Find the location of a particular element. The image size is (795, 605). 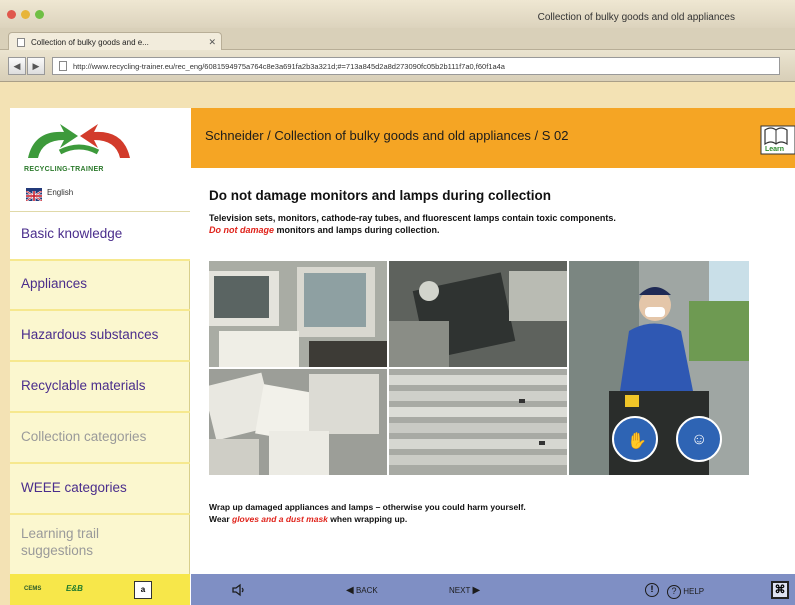

help-button: ? HELP is located at coordinates (685, 592).